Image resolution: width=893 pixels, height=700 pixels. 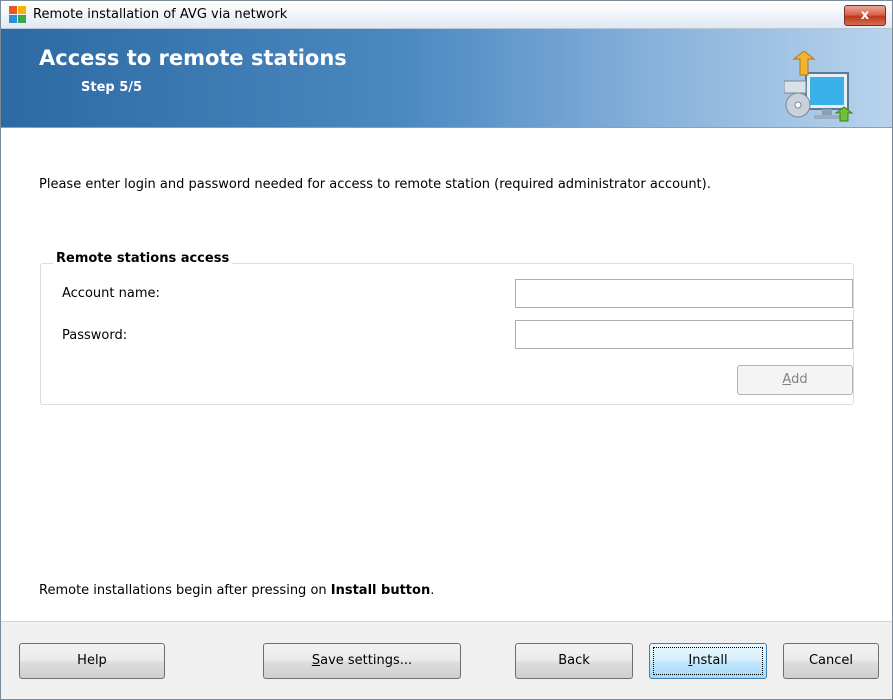 I want to click on install-button: Install, so click(x=708, y=661).